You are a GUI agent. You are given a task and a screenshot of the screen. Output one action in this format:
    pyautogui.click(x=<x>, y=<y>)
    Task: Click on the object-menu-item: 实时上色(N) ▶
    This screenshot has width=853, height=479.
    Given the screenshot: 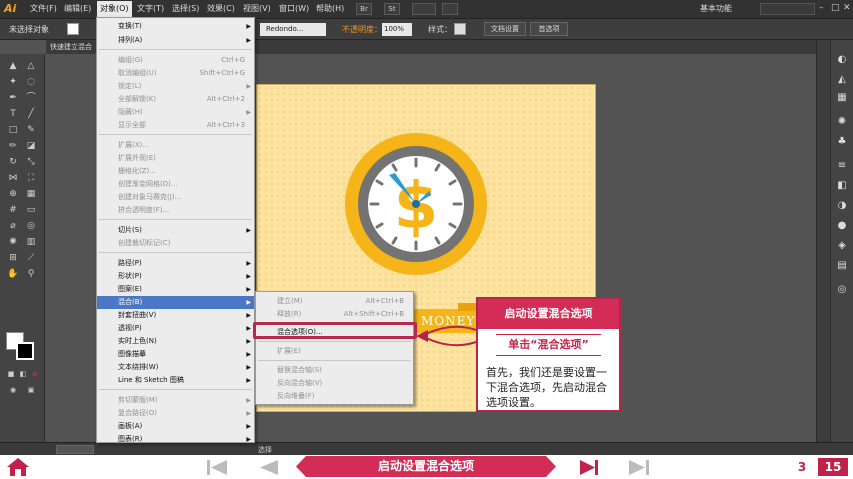 What is the action you would take?
    pyautogui.click(x=175, y=341)
    